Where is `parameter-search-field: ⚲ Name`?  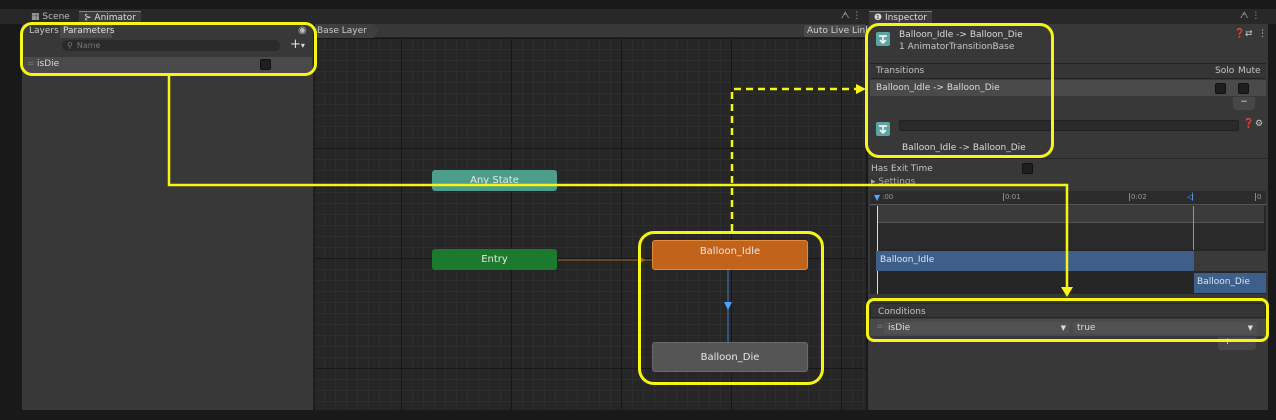
parameter-search-field: ⚲ Name is located at coordinates (171, 45).